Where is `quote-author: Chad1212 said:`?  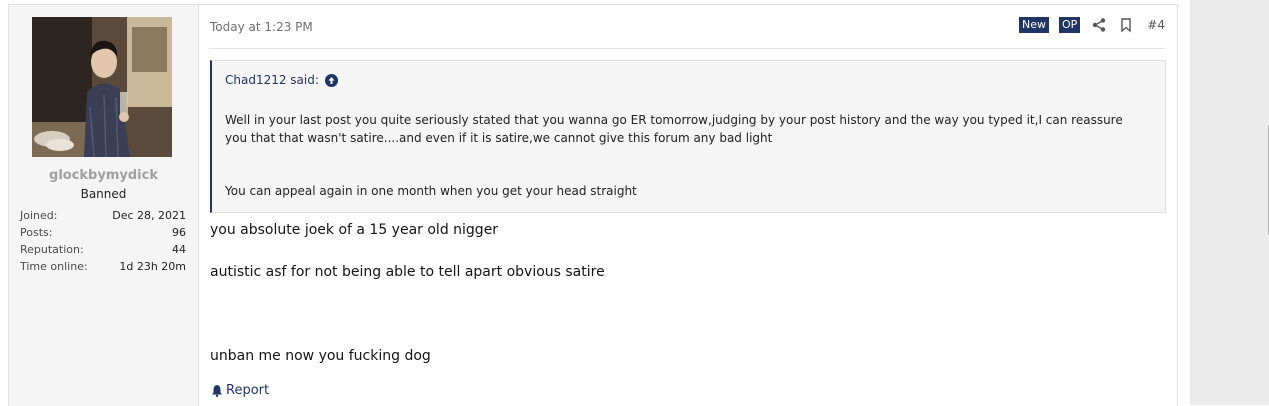 quote-author: Chad1212 said: is located at coordinates (272, 80).